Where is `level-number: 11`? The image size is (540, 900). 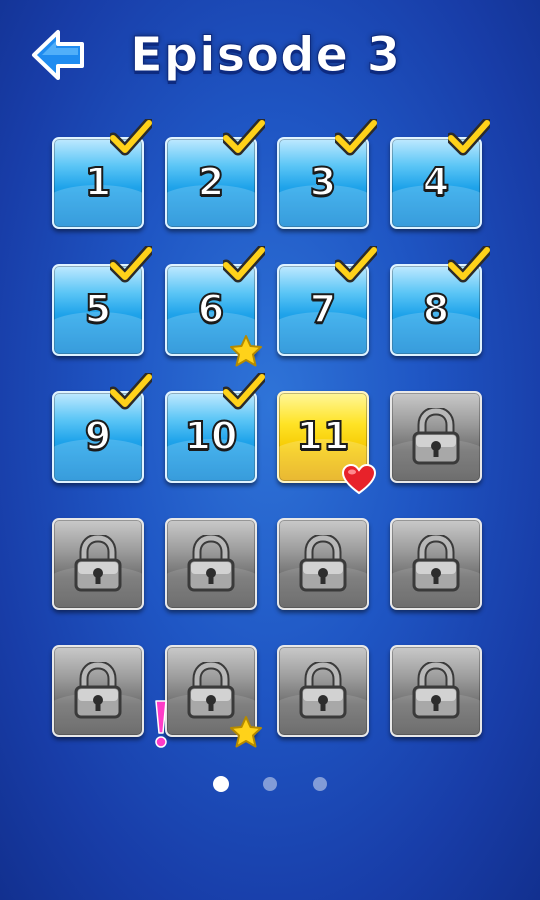 level-number: 11 is located at coordinates (323, 436).